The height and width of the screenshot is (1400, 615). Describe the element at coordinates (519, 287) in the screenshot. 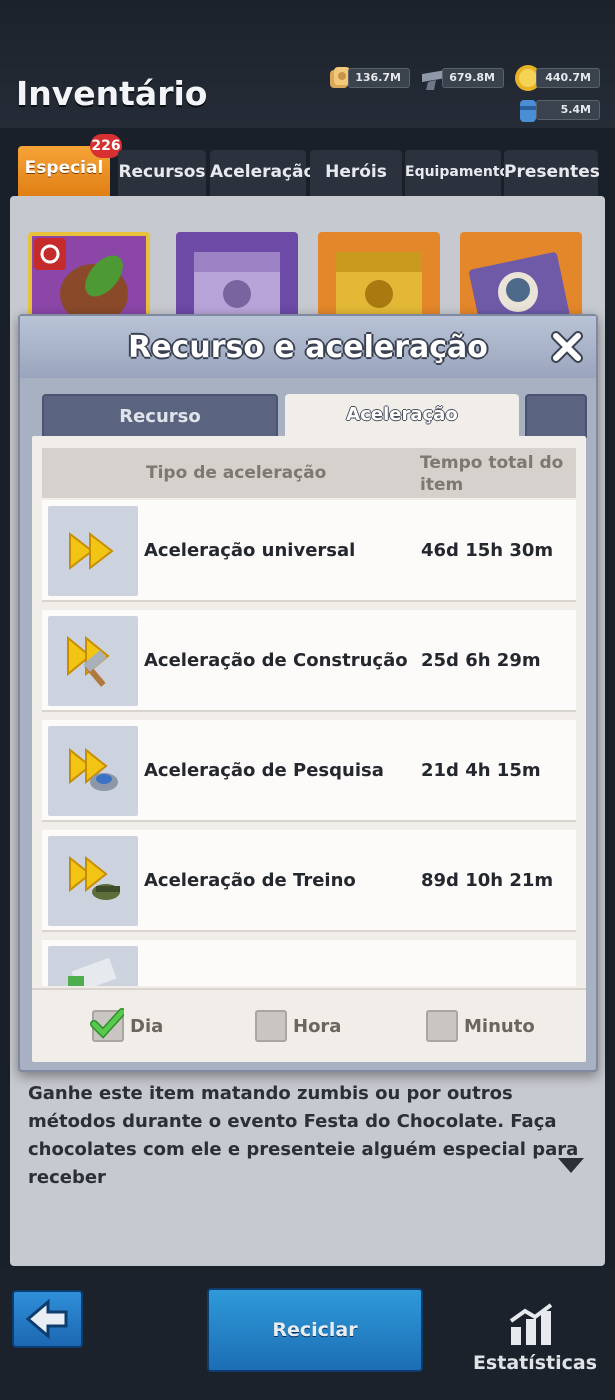

I see `hero-card-icon` at that location.